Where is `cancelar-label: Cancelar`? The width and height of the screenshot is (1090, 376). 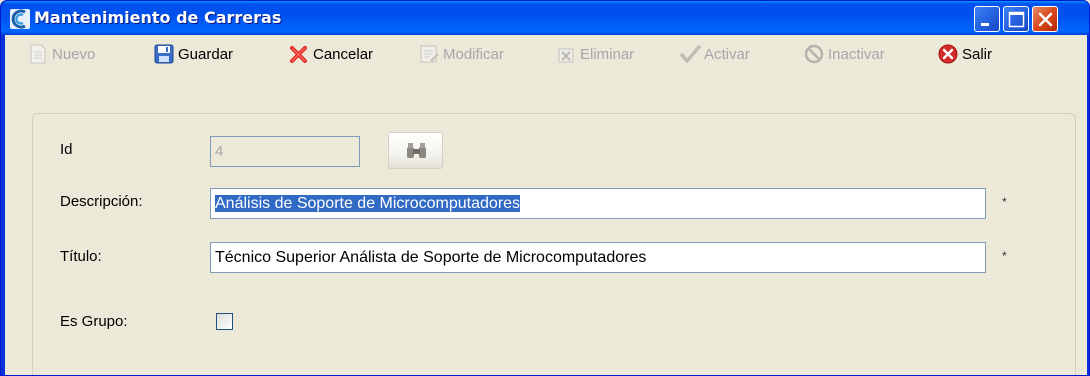 cancelar-label: Cancelar is located at coordinates (343, 54).